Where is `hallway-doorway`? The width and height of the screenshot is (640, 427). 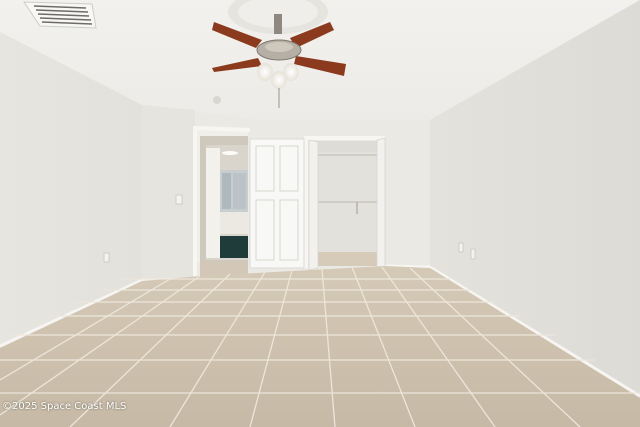
hallway-doorway is located at coordinates (222, 203).